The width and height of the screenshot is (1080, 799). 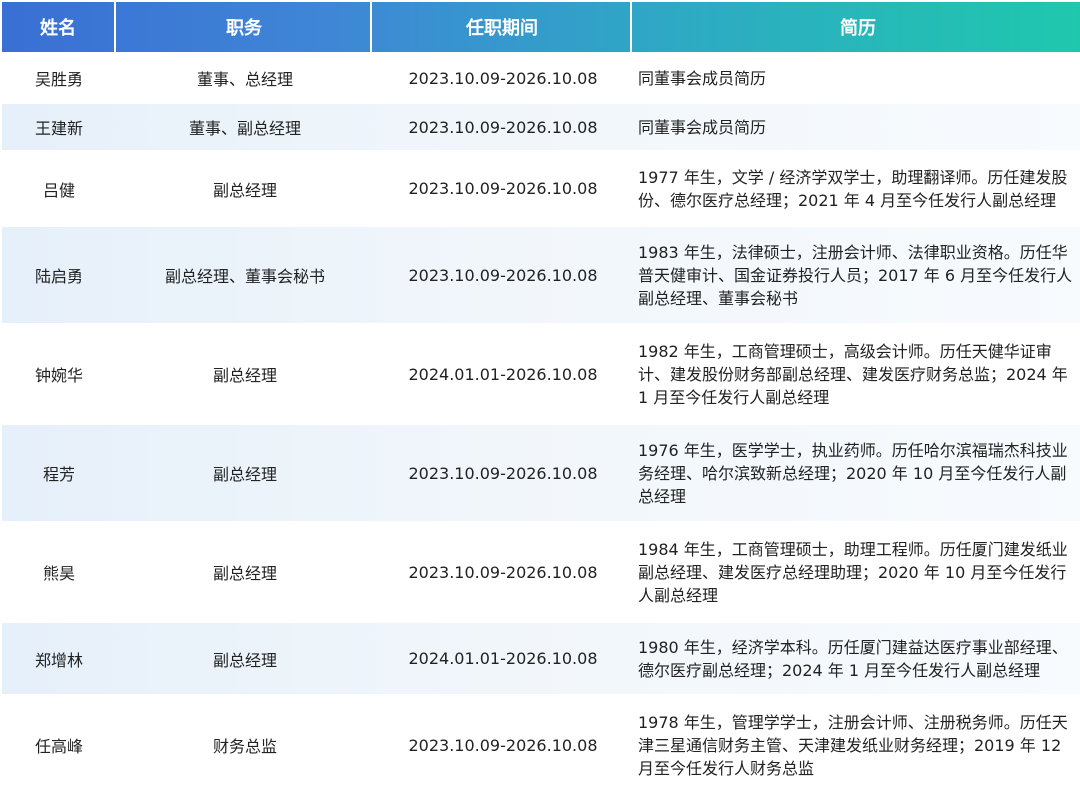 I want to click on cell-position: 董事、总经理, so click(x=244, y=79).